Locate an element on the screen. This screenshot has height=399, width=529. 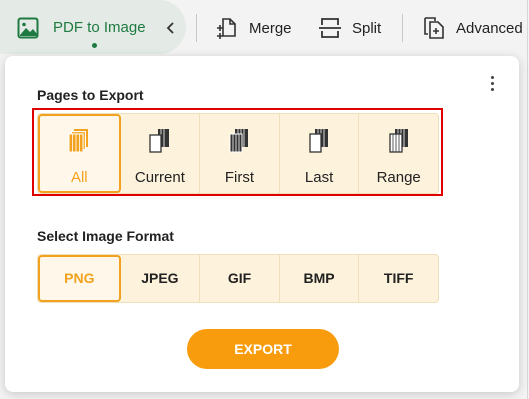
image-icon is located at coordinates (28, 28).